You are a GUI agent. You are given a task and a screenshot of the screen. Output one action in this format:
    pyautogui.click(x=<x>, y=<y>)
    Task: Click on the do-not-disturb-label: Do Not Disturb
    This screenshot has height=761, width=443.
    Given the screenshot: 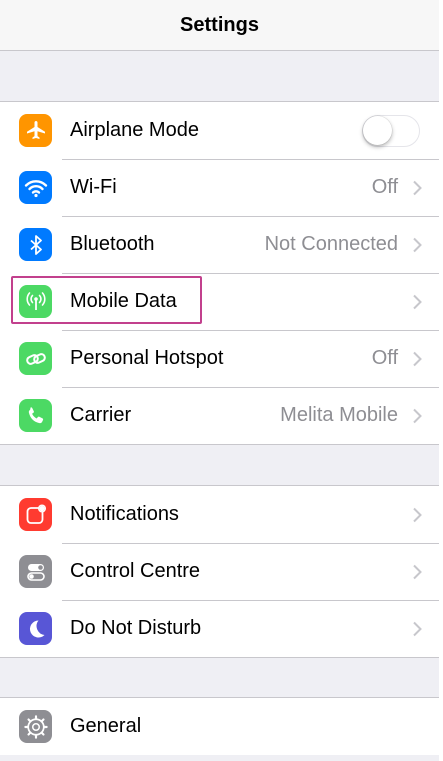 What is the action you would take?
    pyautogui.click(x=136, y=628)
    